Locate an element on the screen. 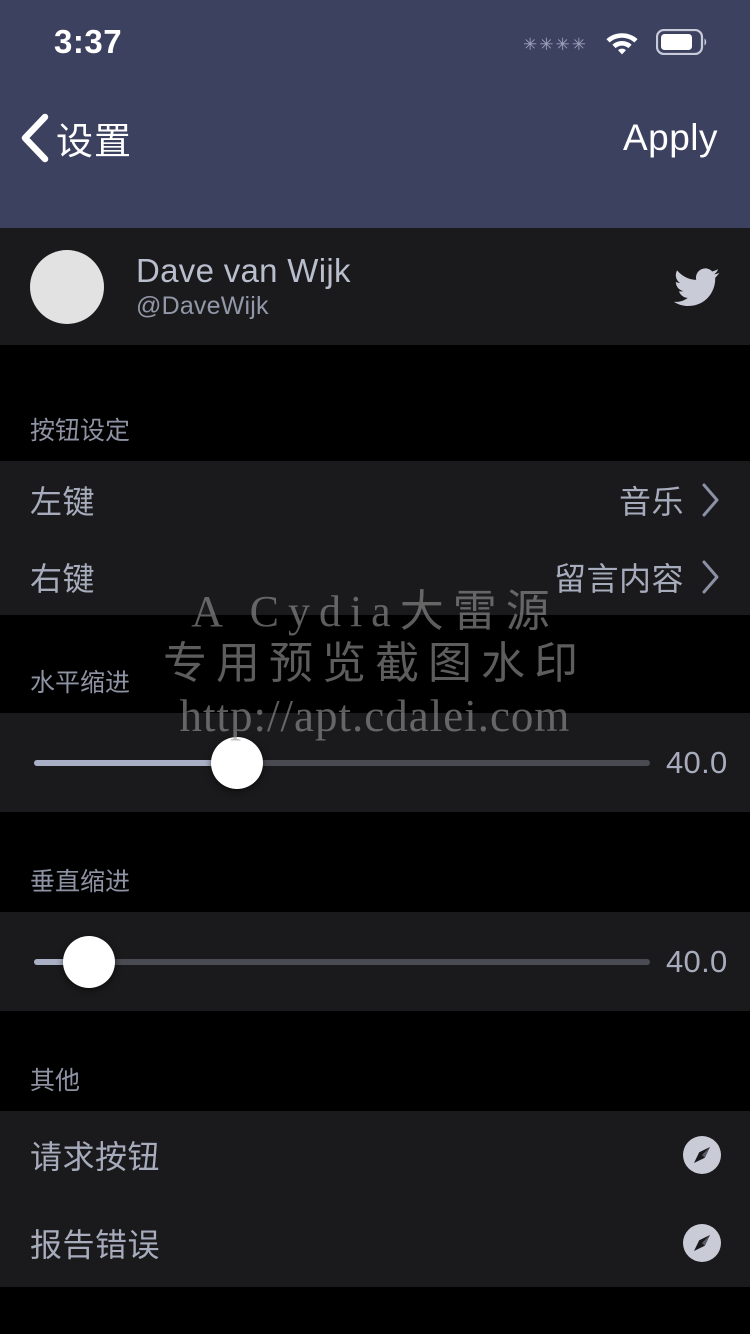 This screenshot has width=750, height=1334. row-report-bug: 报告错误 is located at coordinates (375, 1243).